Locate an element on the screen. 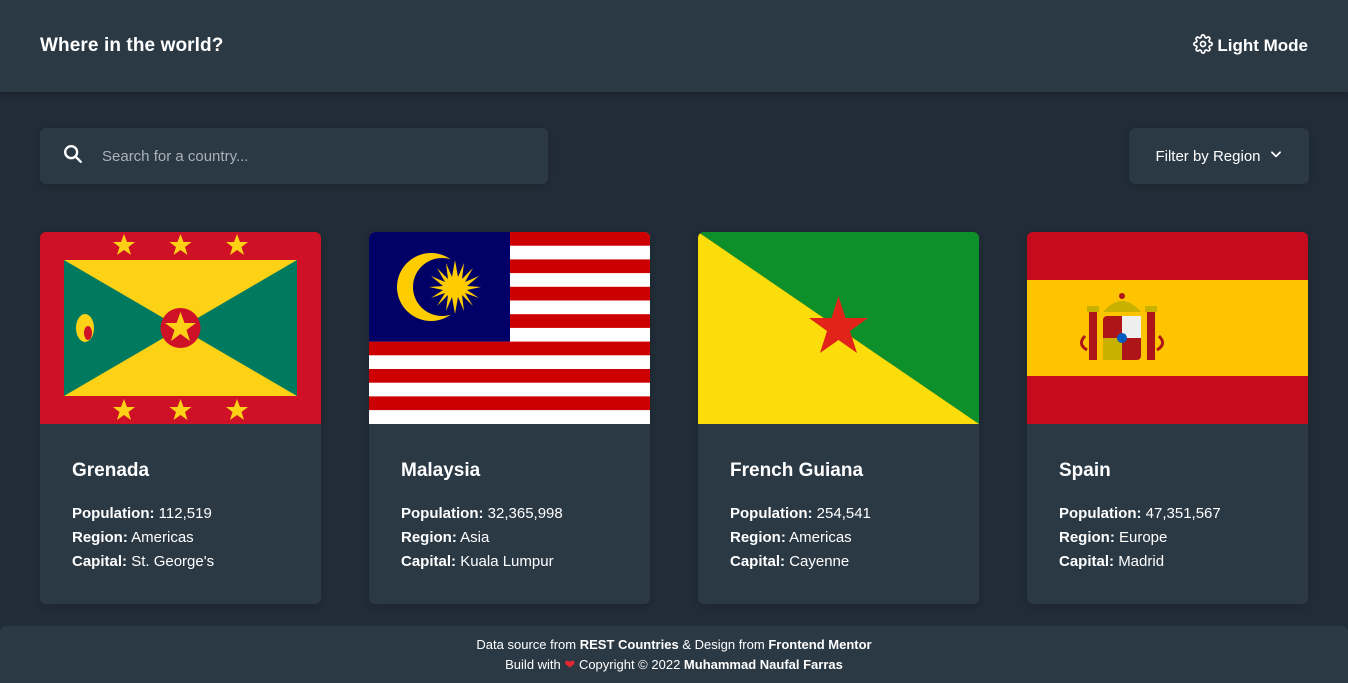 The image size is (1348, 683). gear-icon is located at coordinates (1203, 46).